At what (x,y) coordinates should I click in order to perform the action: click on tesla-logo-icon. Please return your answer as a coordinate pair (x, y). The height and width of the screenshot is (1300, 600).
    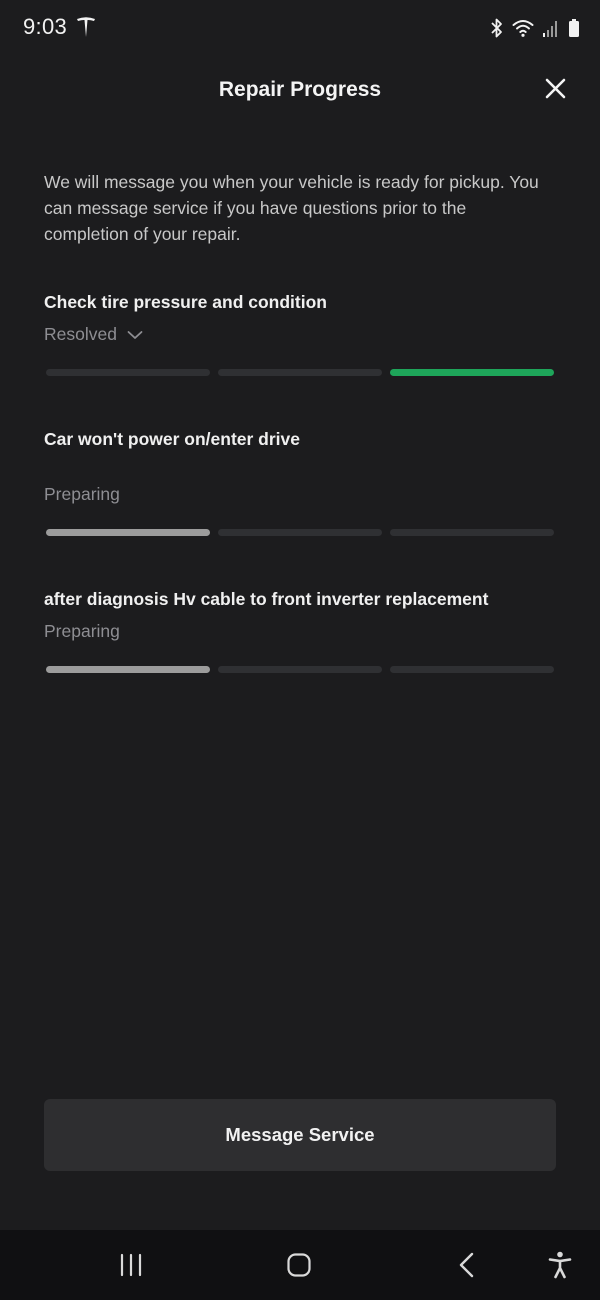
    Looking at the image, I should click on (86, 27).